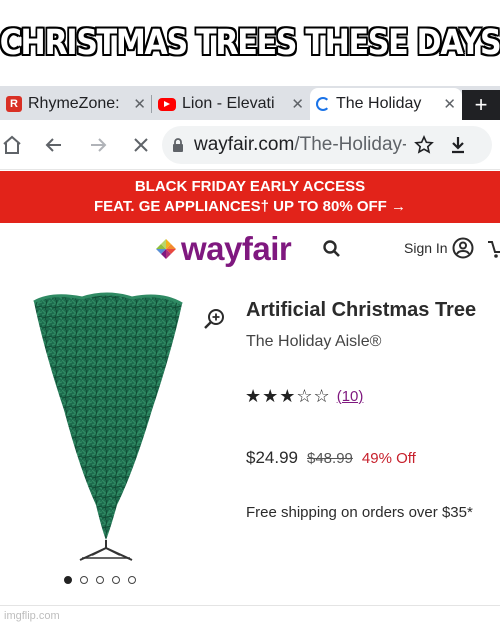  What do you see at coordinates (361, 310) in the screenshot?
I see `product-title: Artificial Christmas Tree` at bounding box center [361, 310].